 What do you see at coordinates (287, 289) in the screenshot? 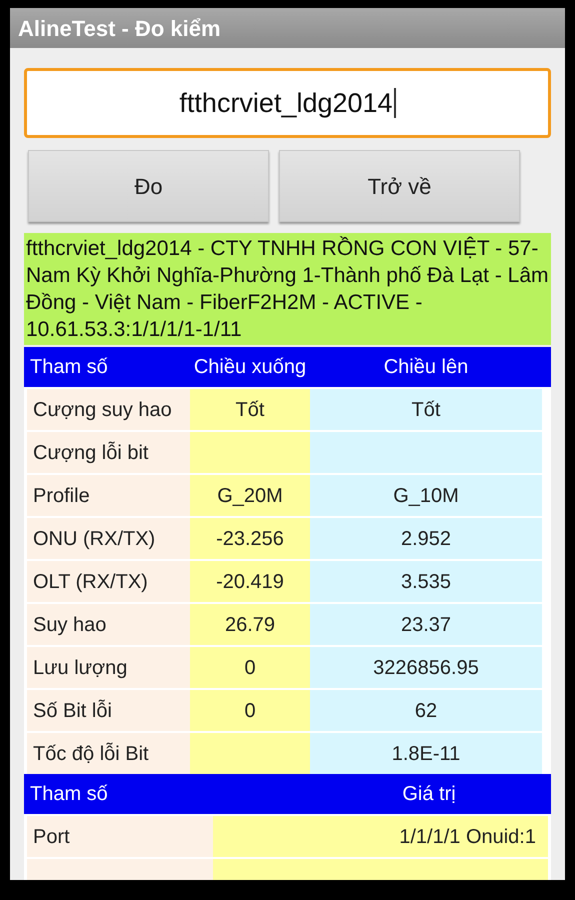
I see `info-text: ftthcrviet_ldg2014 - CTY TNHH RỒNG CON VIỆT - 57-Nam Kỳ Khởi Nghĩa-Phường 1-Thành phố Đà Lạt - Lâm Đồng - Việt Nam - FiberF2H2M - ACTIVE - 10.61.53.3:1/1/1/1-1/11` at bounding box center [287, 289].